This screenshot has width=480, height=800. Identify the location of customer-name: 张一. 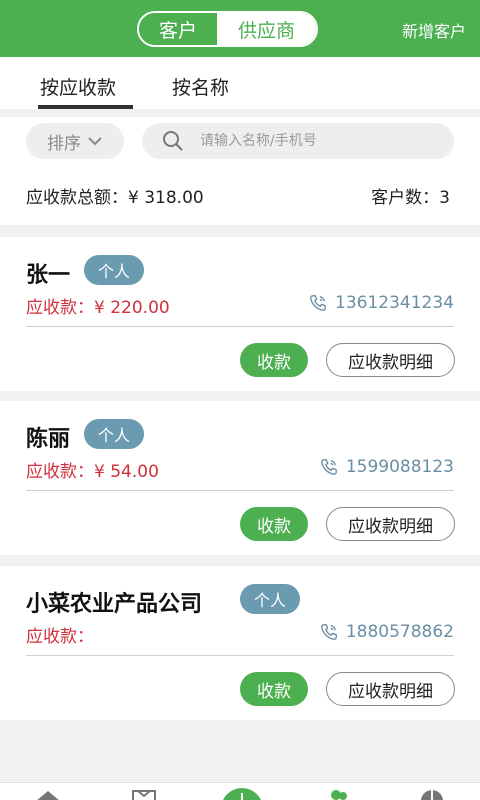
(48, 275).